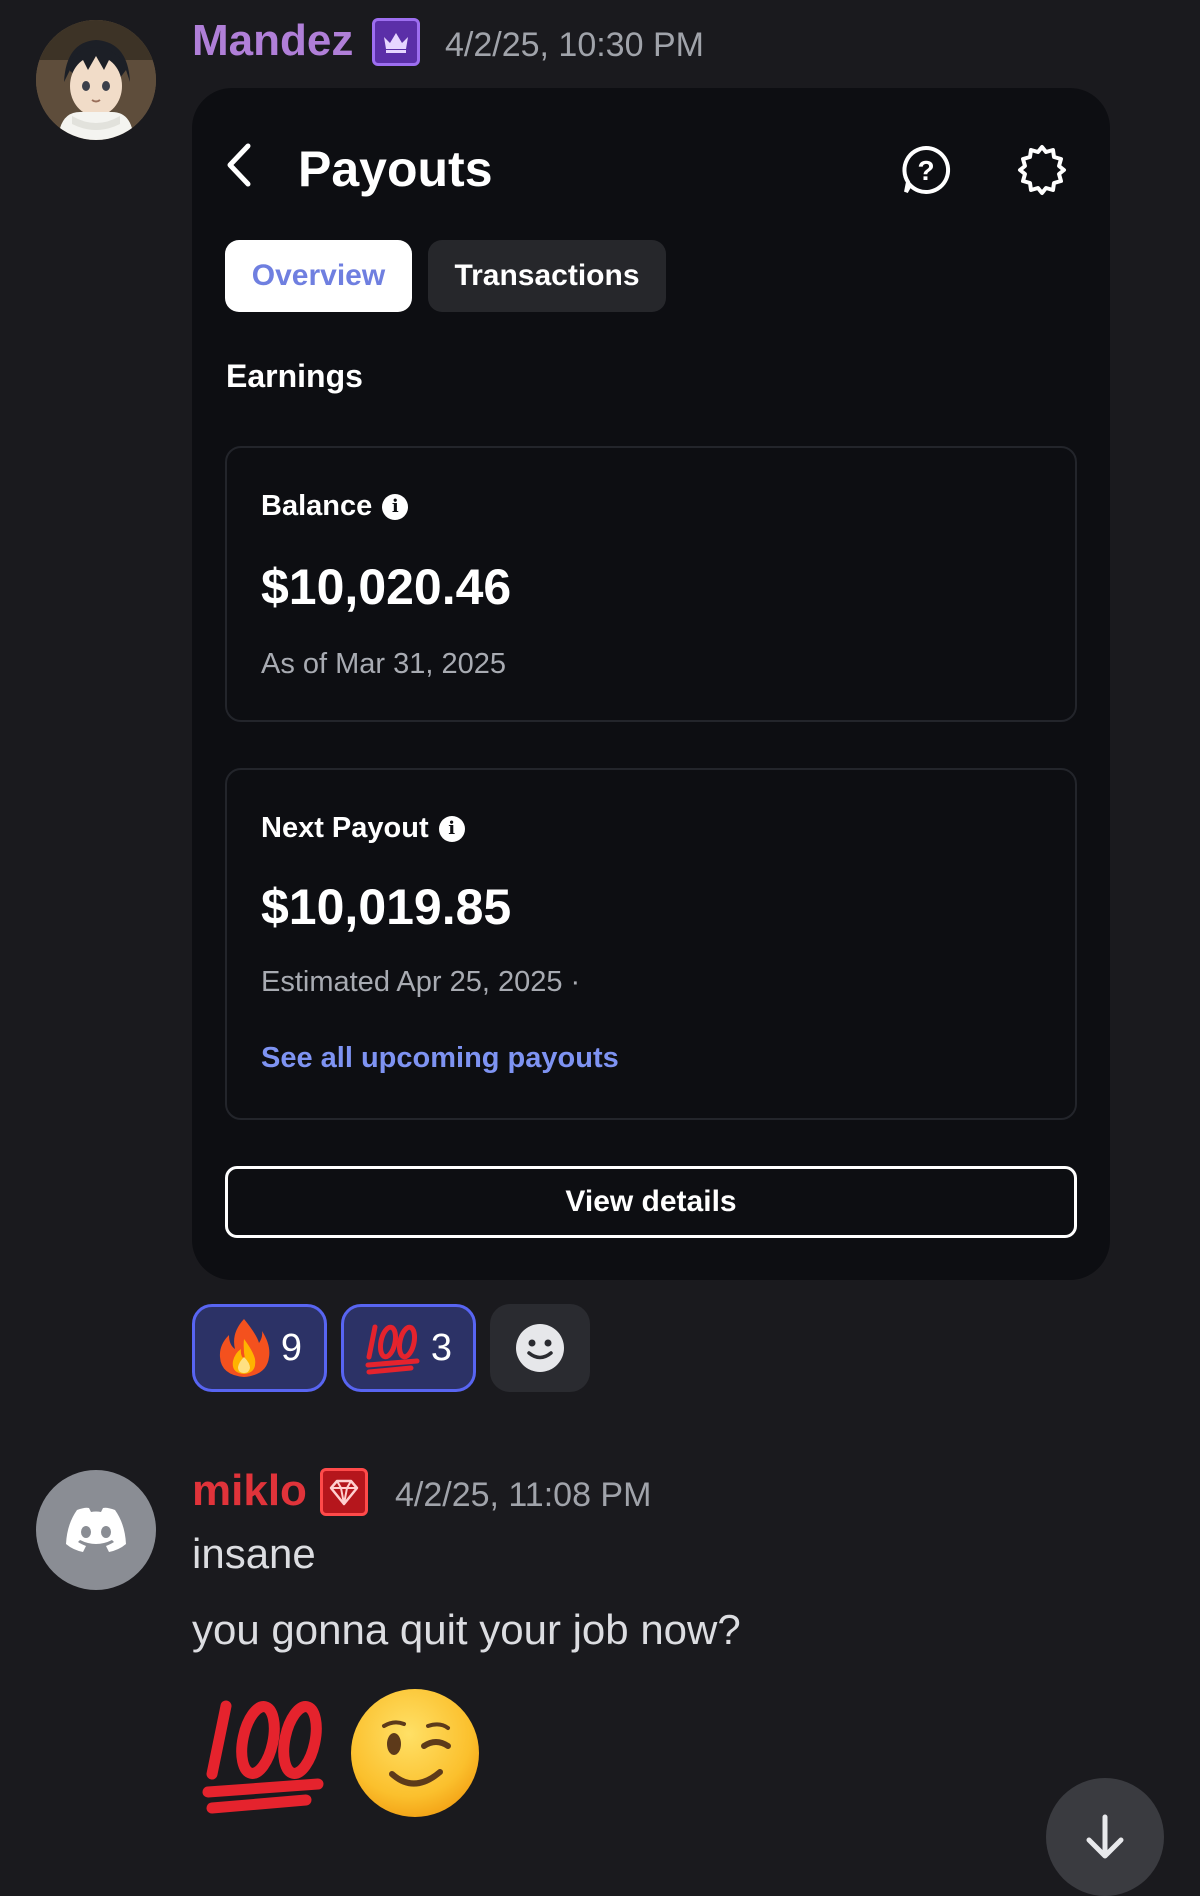 This screenshot has height=1896, width=1200. What do you see at coordinates (344, 1492) in the screenshot?
I see `gem-icon` at bounding box center [344, 1492].